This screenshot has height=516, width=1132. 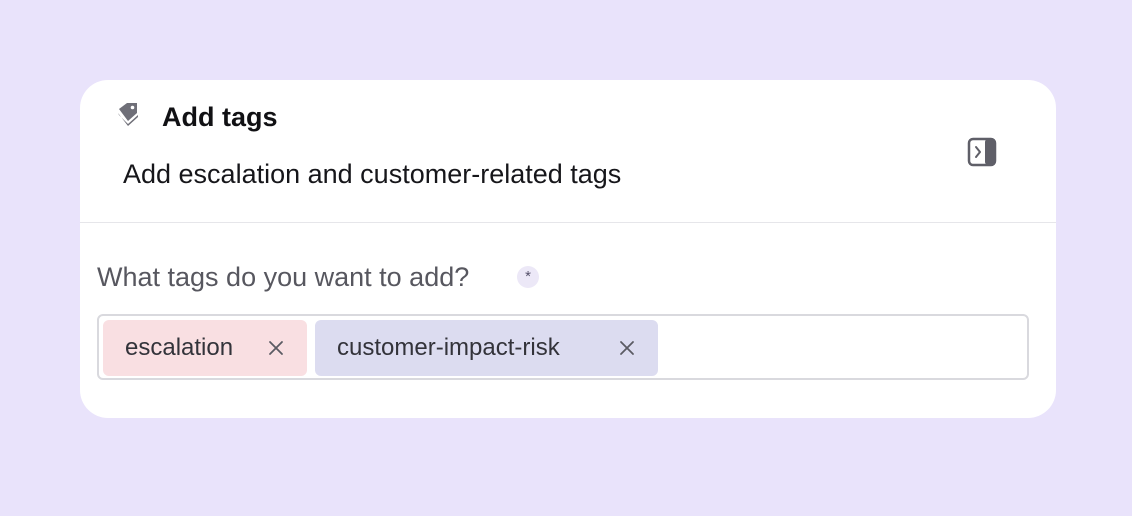 What do you see at coordinates (283, 277) in the screenshot?
I see `field-label: What tags do you want to add?` at bounding box center [283, 277].